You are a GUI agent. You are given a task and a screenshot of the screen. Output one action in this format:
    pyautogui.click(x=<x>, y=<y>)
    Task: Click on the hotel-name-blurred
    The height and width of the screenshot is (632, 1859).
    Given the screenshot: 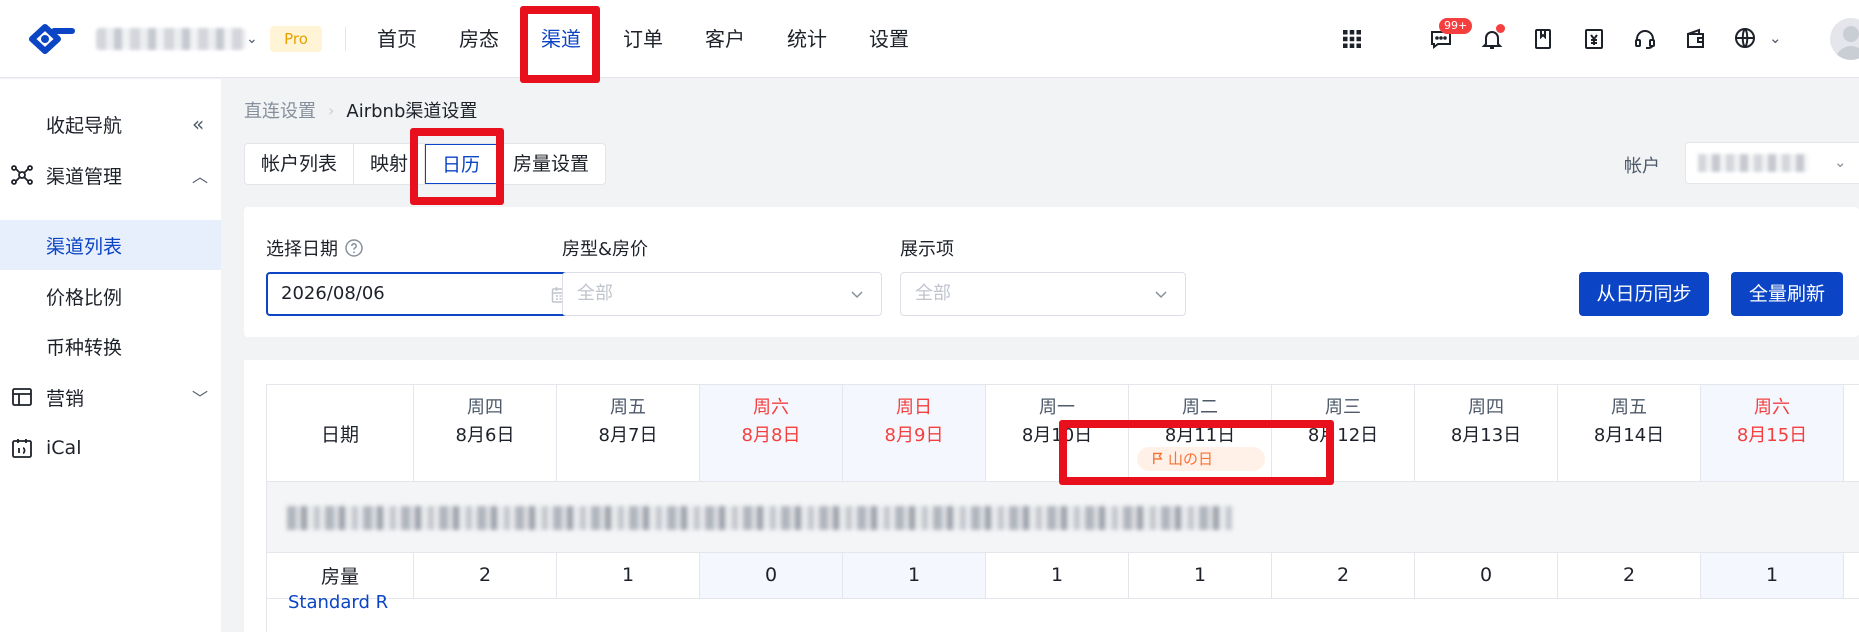 What is the action you would take?
    pyautogui.click(x=171, y=39)
    